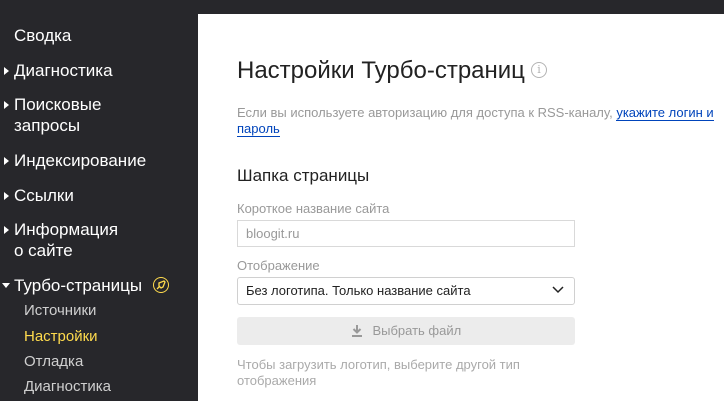  Describe the element at coordinates (47, 125) in the screenshot. I see `sidebar-item-label: запросы` at that location.